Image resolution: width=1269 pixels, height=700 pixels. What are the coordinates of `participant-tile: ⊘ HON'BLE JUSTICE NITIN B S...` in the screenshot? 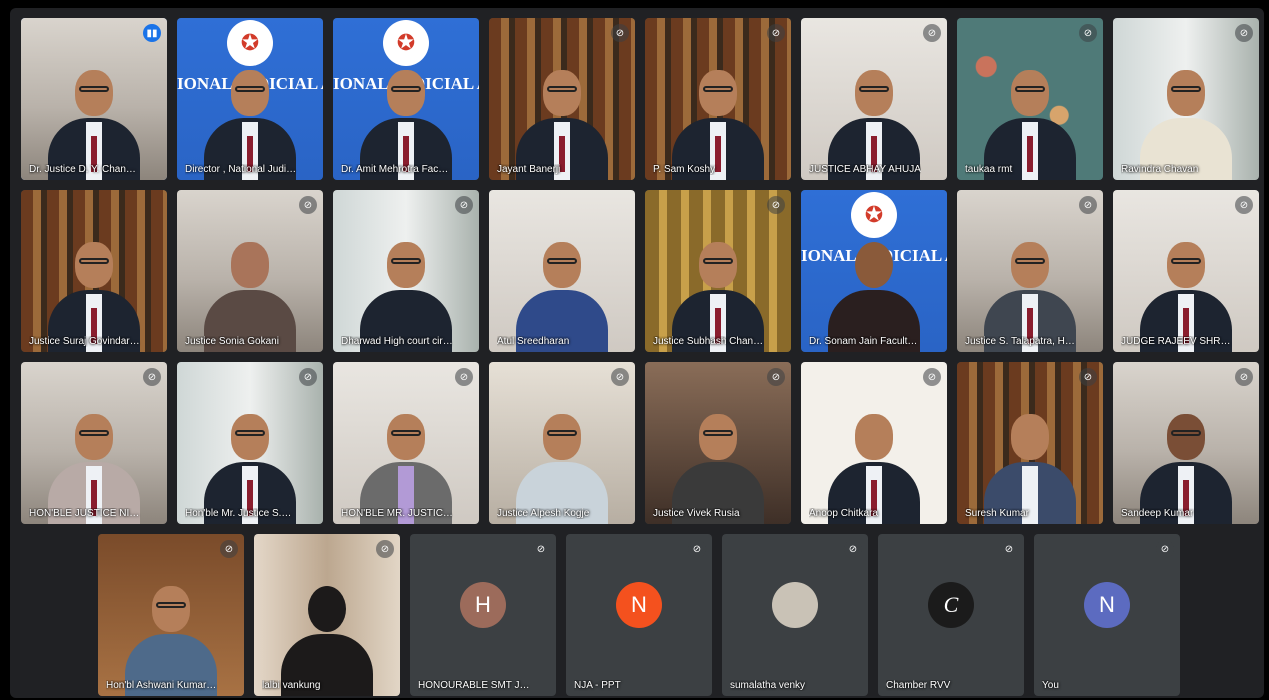 It's located at (94, 443).